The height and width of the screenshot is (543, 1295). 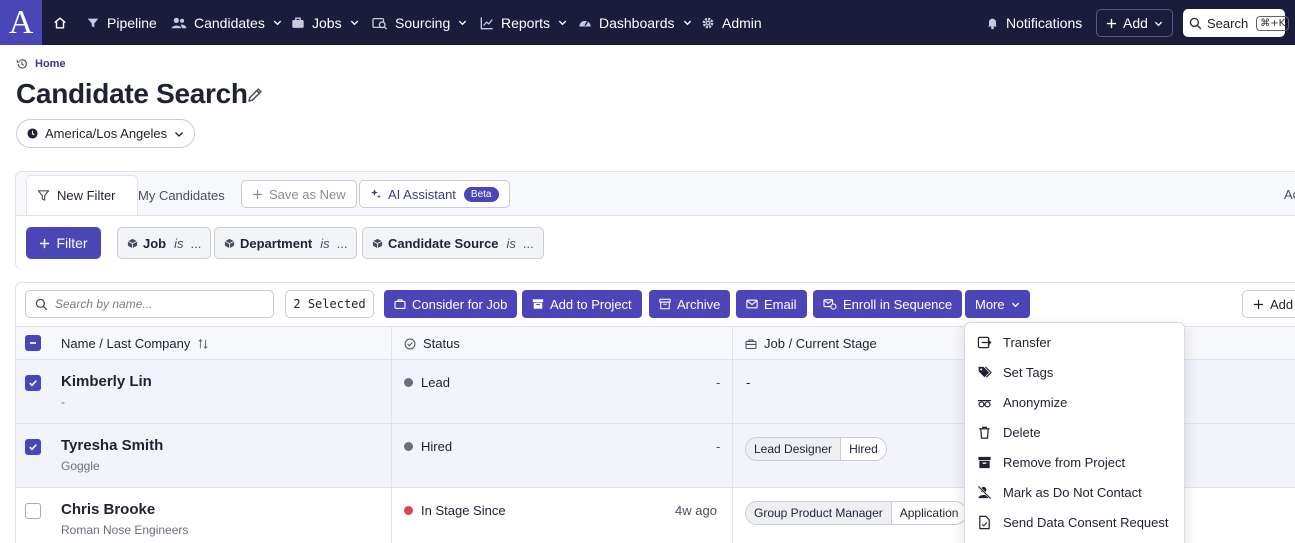 What do you see at coordinates (752, 304) in the screenshot?
I see `mail-icon` at bounding box center [752, 304].